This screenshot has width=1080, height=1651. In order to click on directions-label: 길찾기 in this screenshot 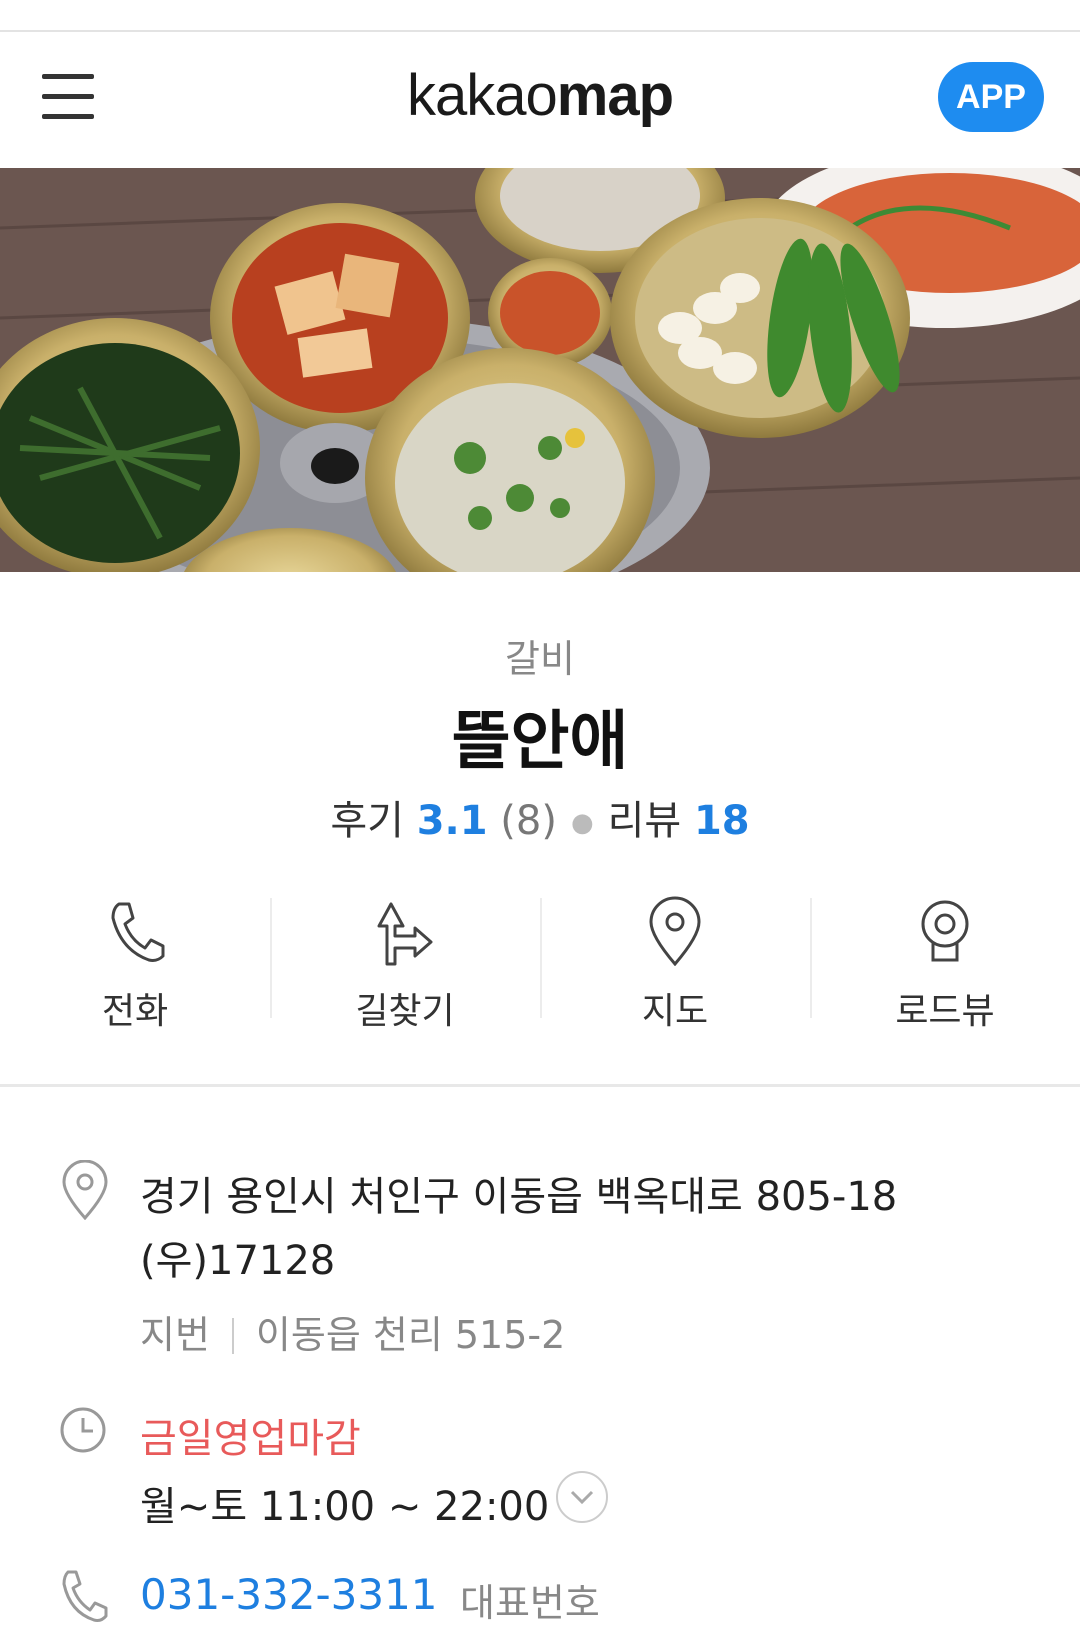, I will do `click(405, 1011)`.